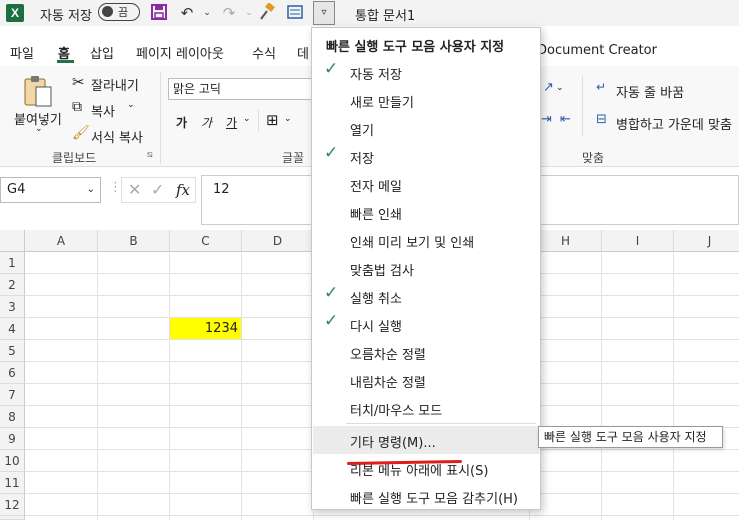  Describe the element at coordinates (565, 119) in the screenshot. I see `decrease-indent-icon: ⇤` at that location.